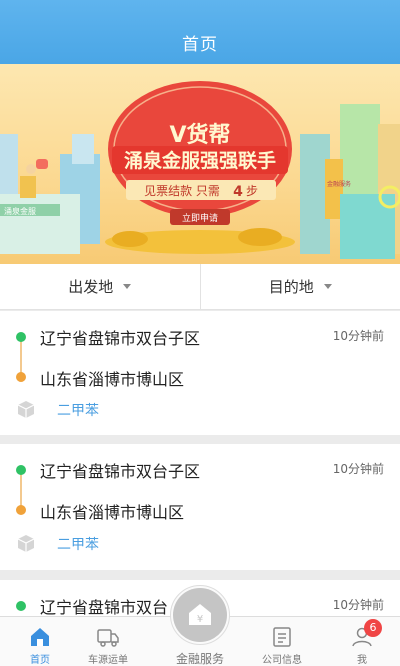  What do you see at coordinates (291, 287) in the screenshot?
I see `destination-filter-label: 目的地` at bounding box center [291, 287].